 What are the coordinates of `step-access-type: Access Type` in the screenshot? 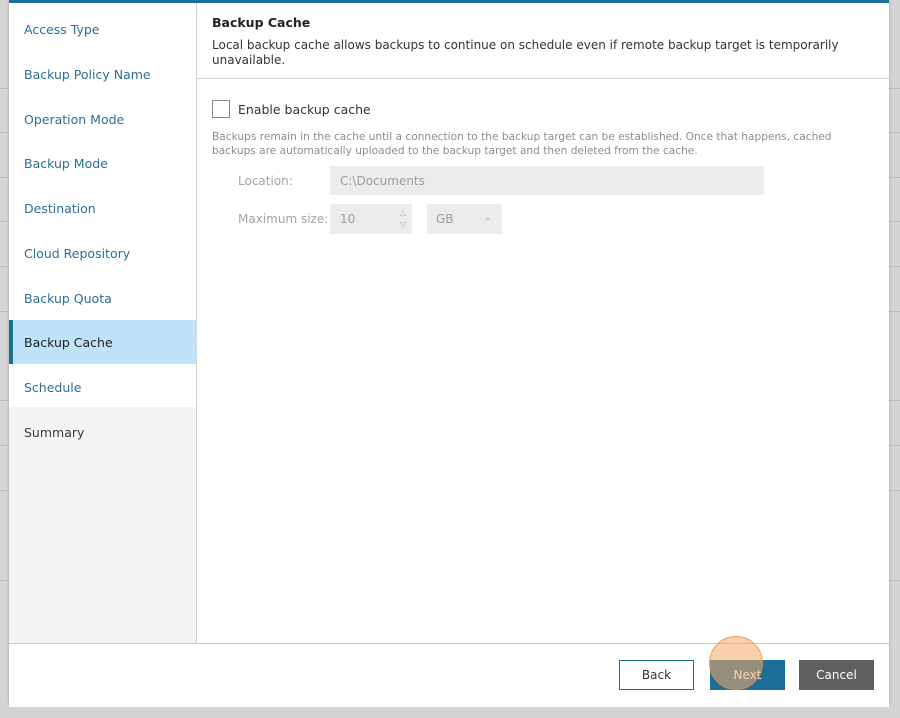 It's located at (102, 29).